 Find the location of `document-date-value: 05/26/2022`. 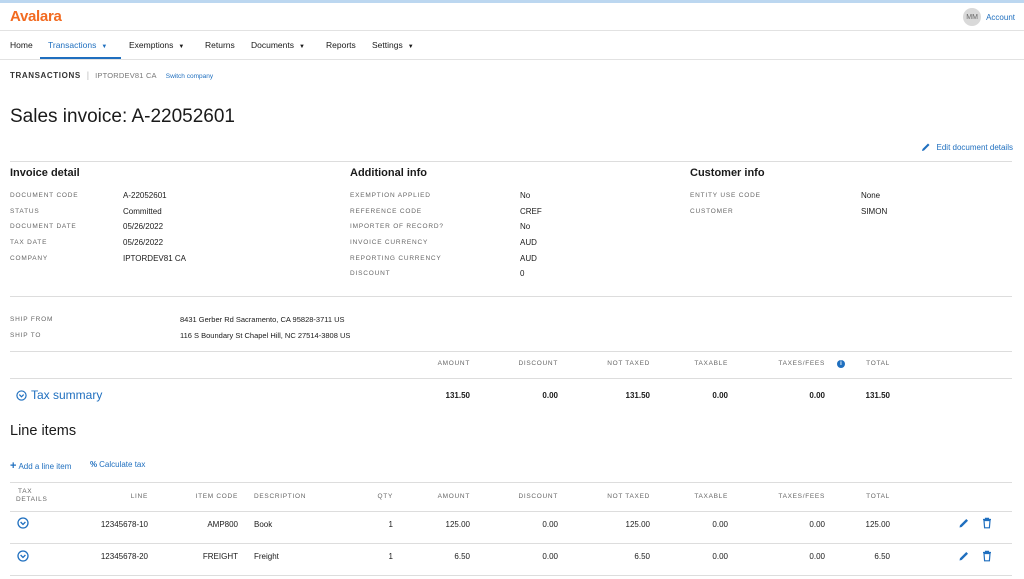

document-date-value: 05/26/2022 is located at coordinates (143, 226).